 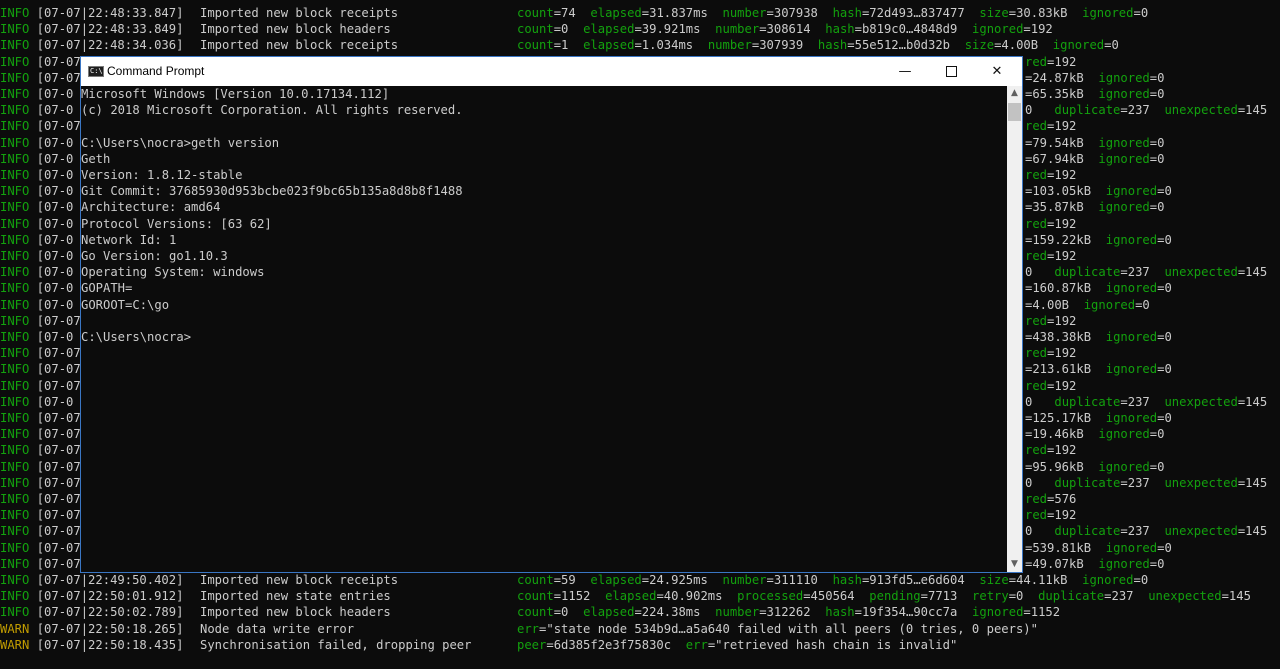 I want to click on log-fields-tail: =213.61kB ignored=0, so click(x=1098, y=369).